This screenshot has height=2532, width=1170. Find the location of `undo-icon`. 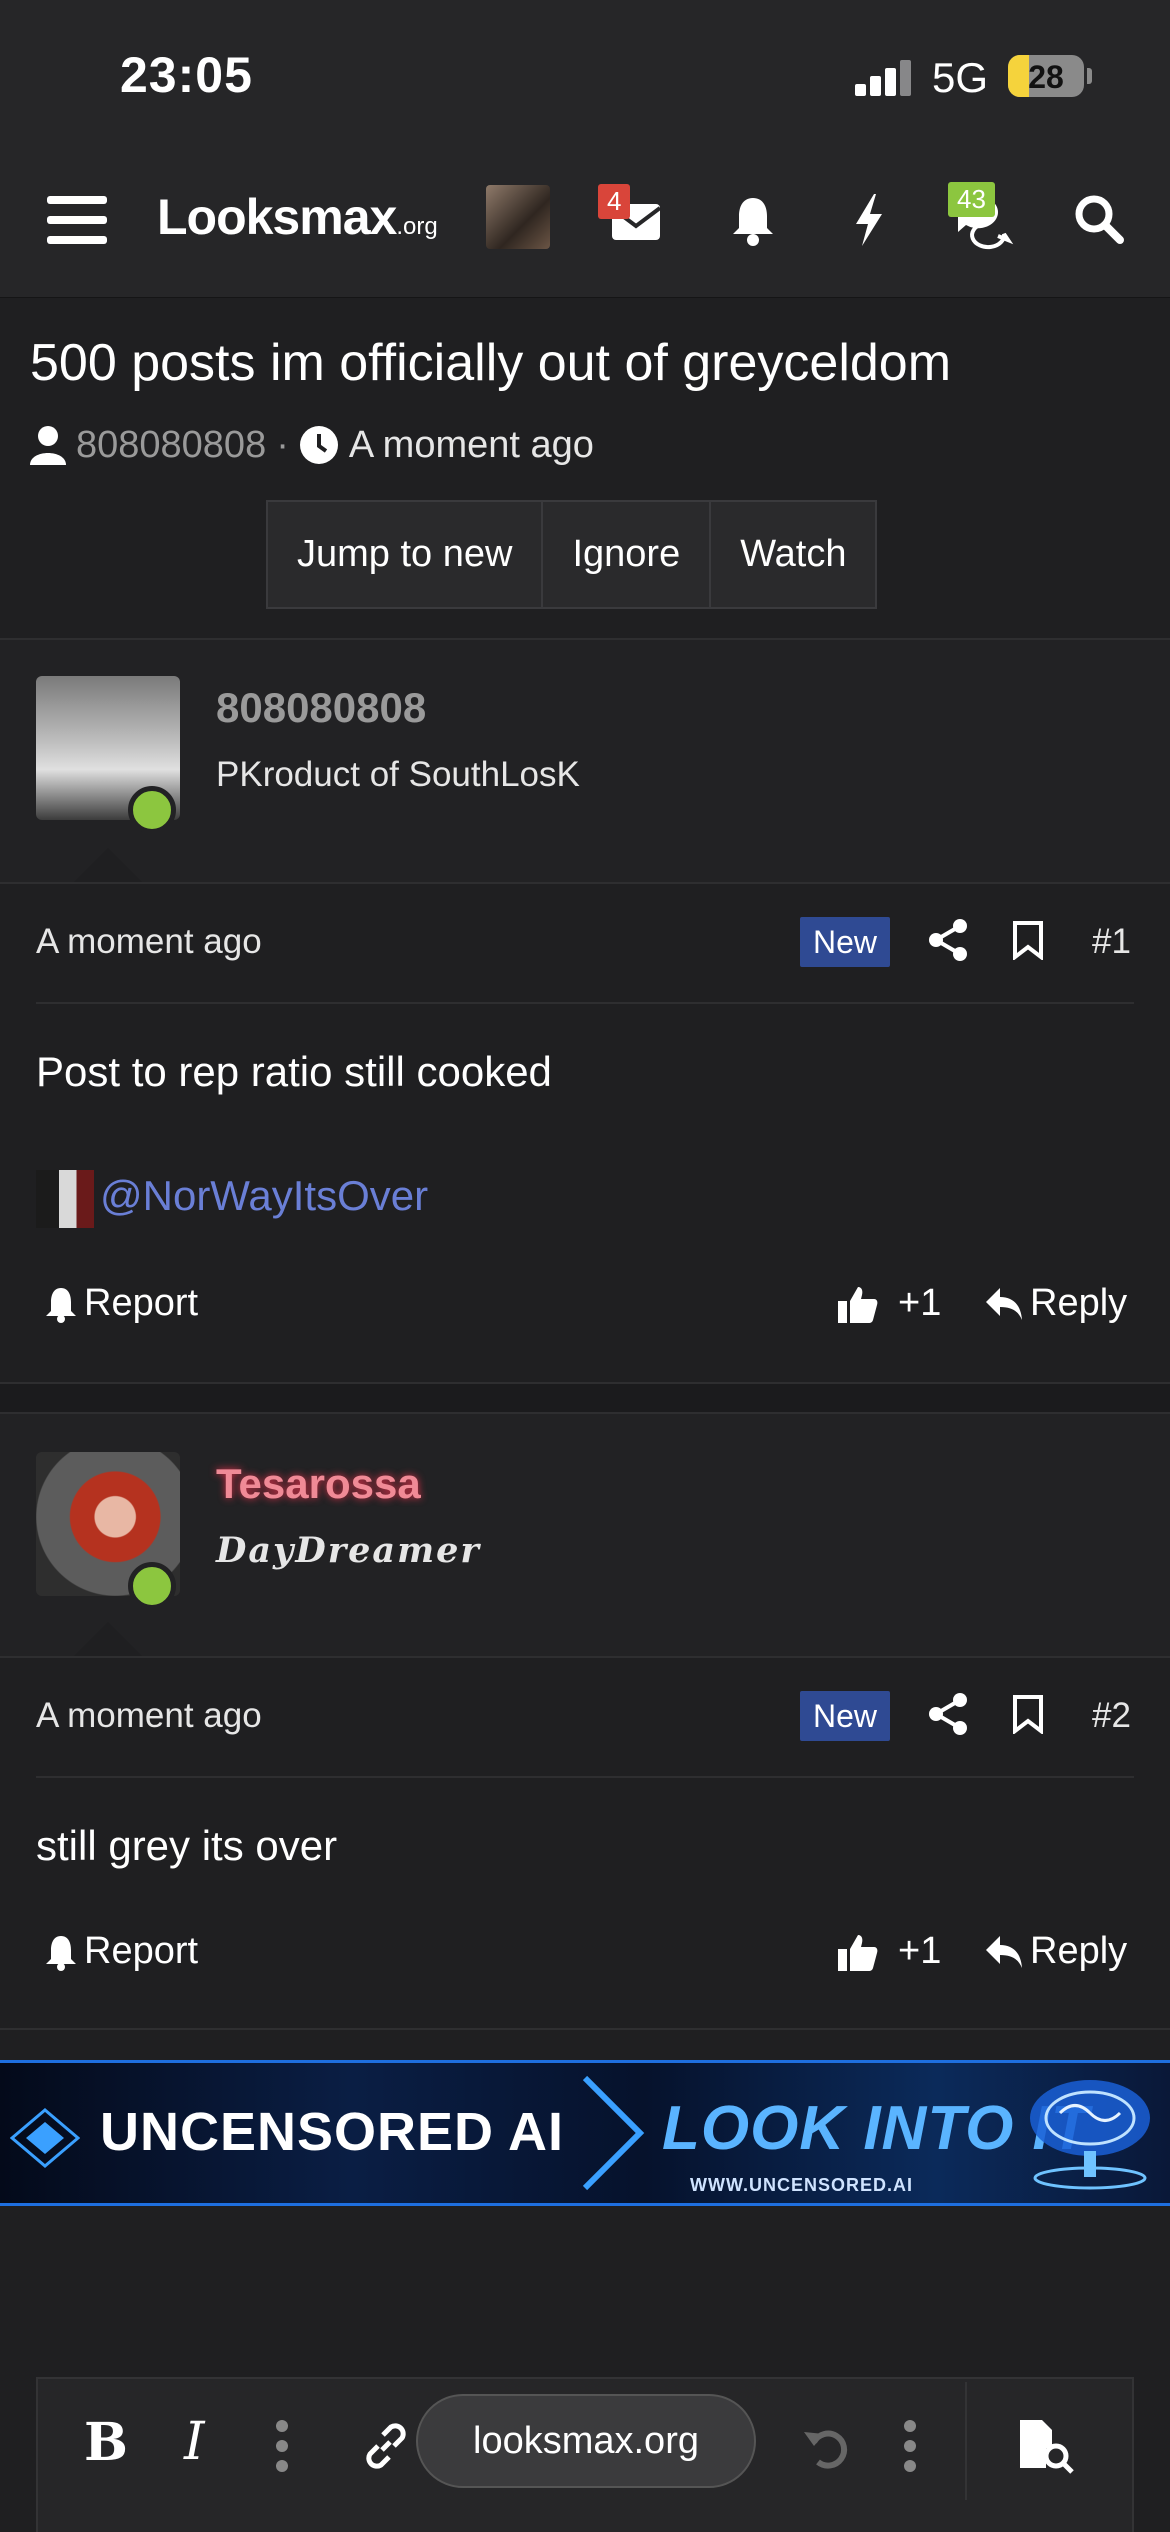

undo-icon is located at coordinates (826, 2448).